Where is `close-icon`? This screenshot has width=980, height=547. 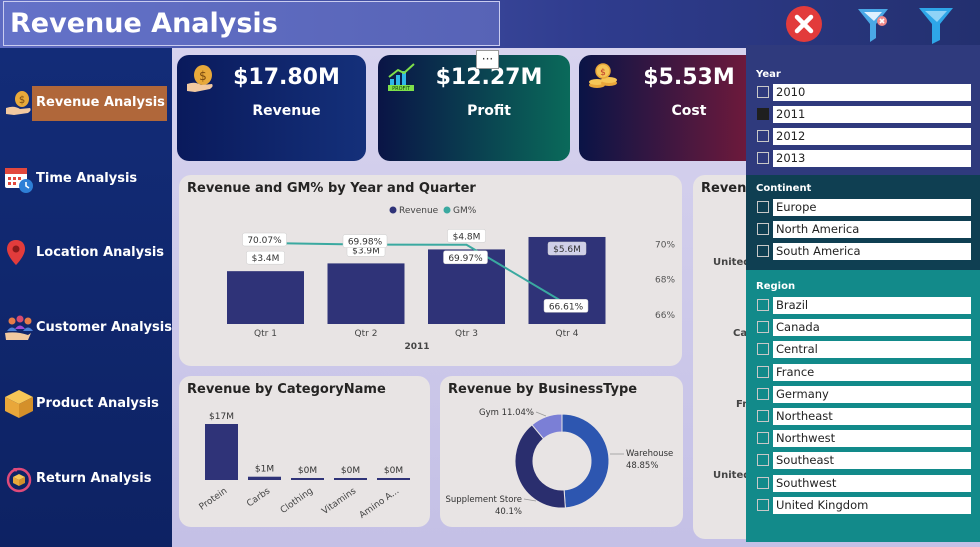
close-icon is located at coordinates (804, 24).